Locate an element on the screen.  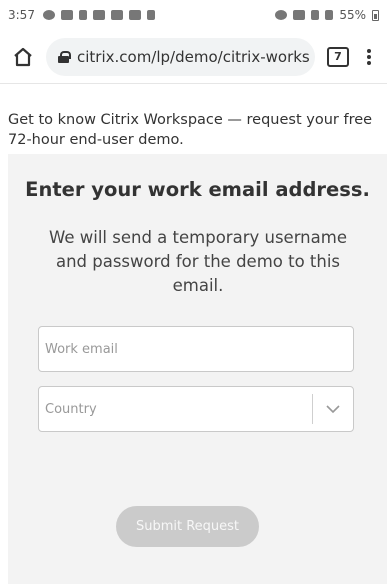
url-text: citrix.com/lp/demo/citrix-works is located at coordinates (193, 56).